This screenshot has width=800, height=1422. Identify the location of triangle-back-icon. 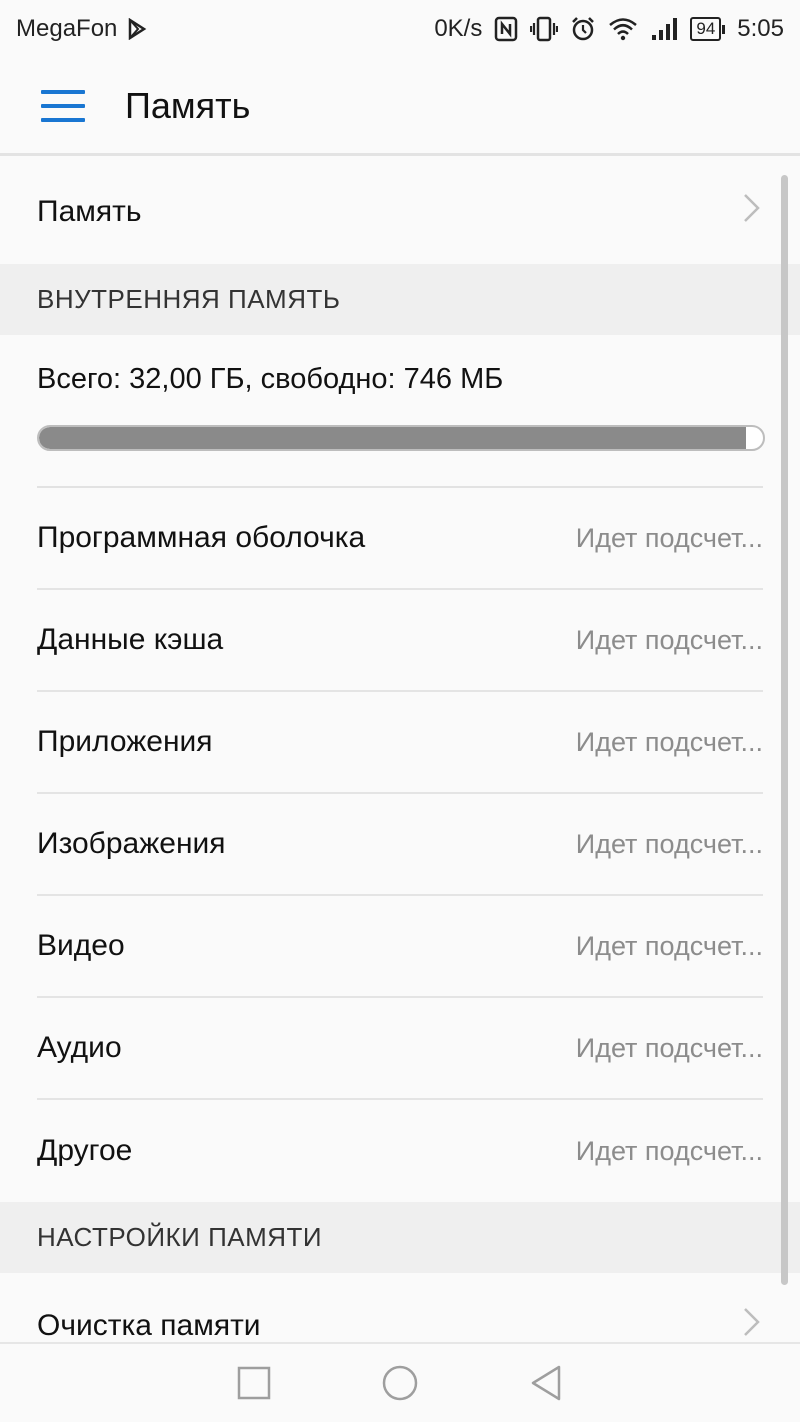
(546, 1383).